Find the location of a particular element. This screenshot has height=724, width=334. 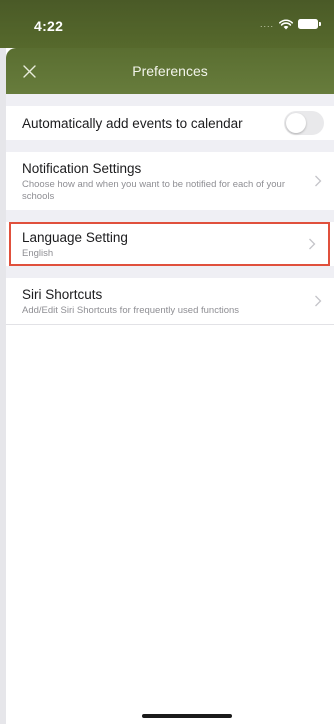

list-divider is located at coordinates (170, 324).